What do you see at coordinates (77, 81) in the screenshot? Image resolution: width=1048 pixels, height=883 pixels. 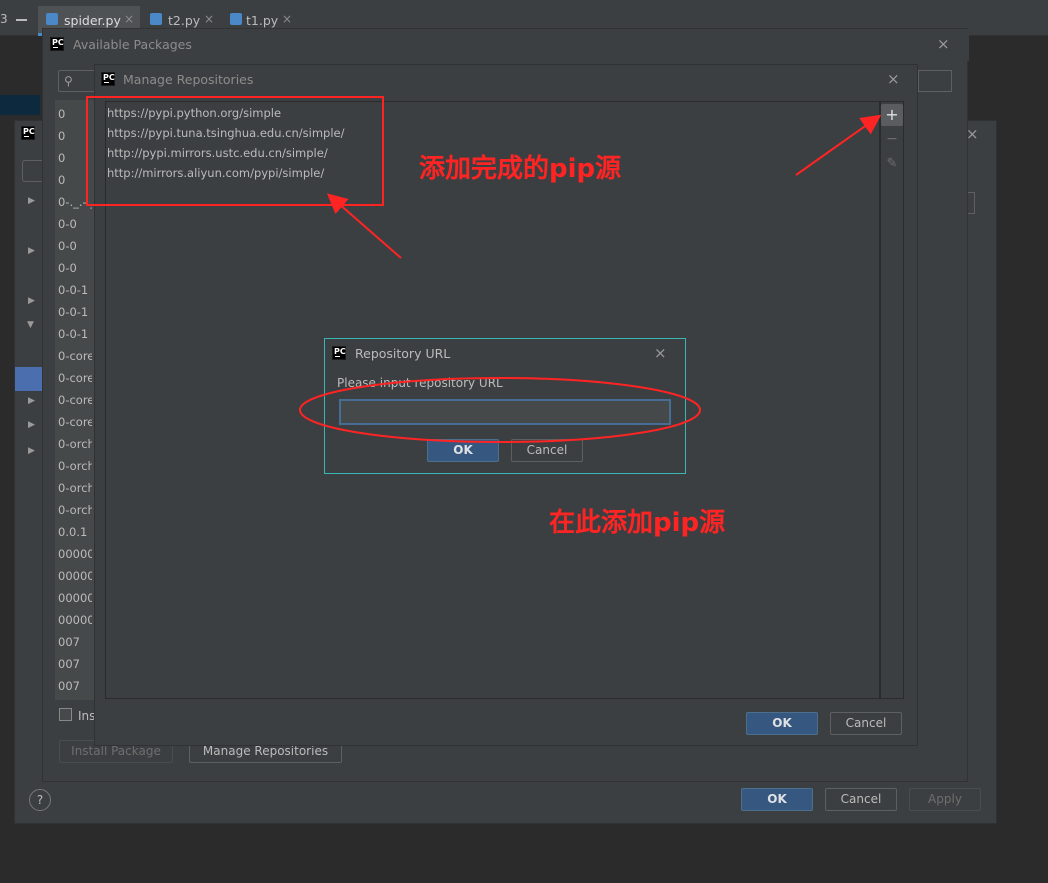 I see `search-field: ⚲` at bounding box center [77, 81].